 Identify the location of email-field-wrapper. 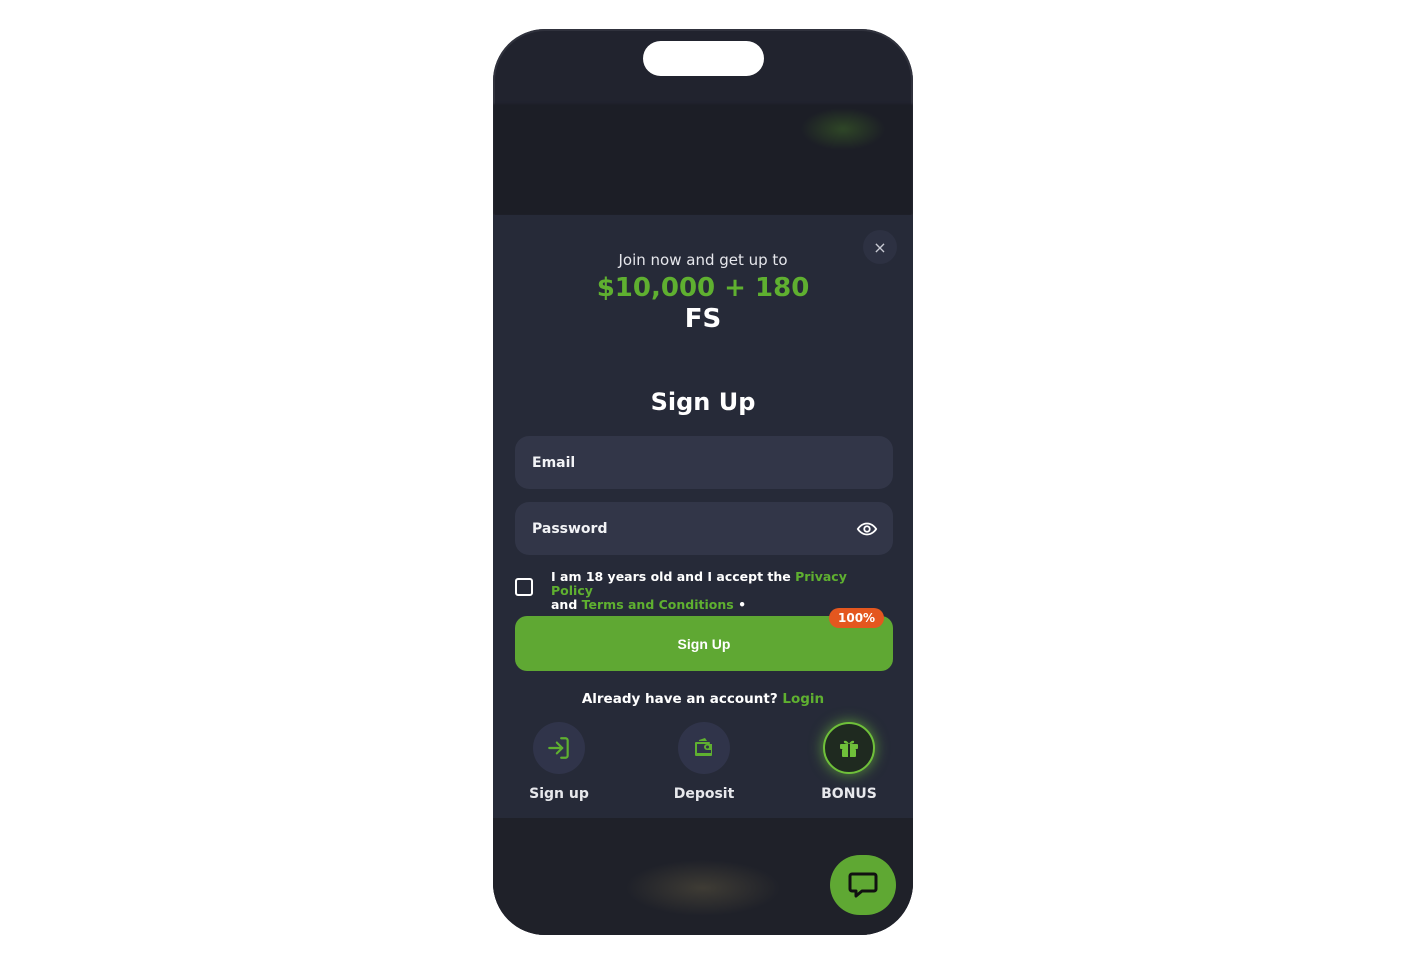
(704, 462).